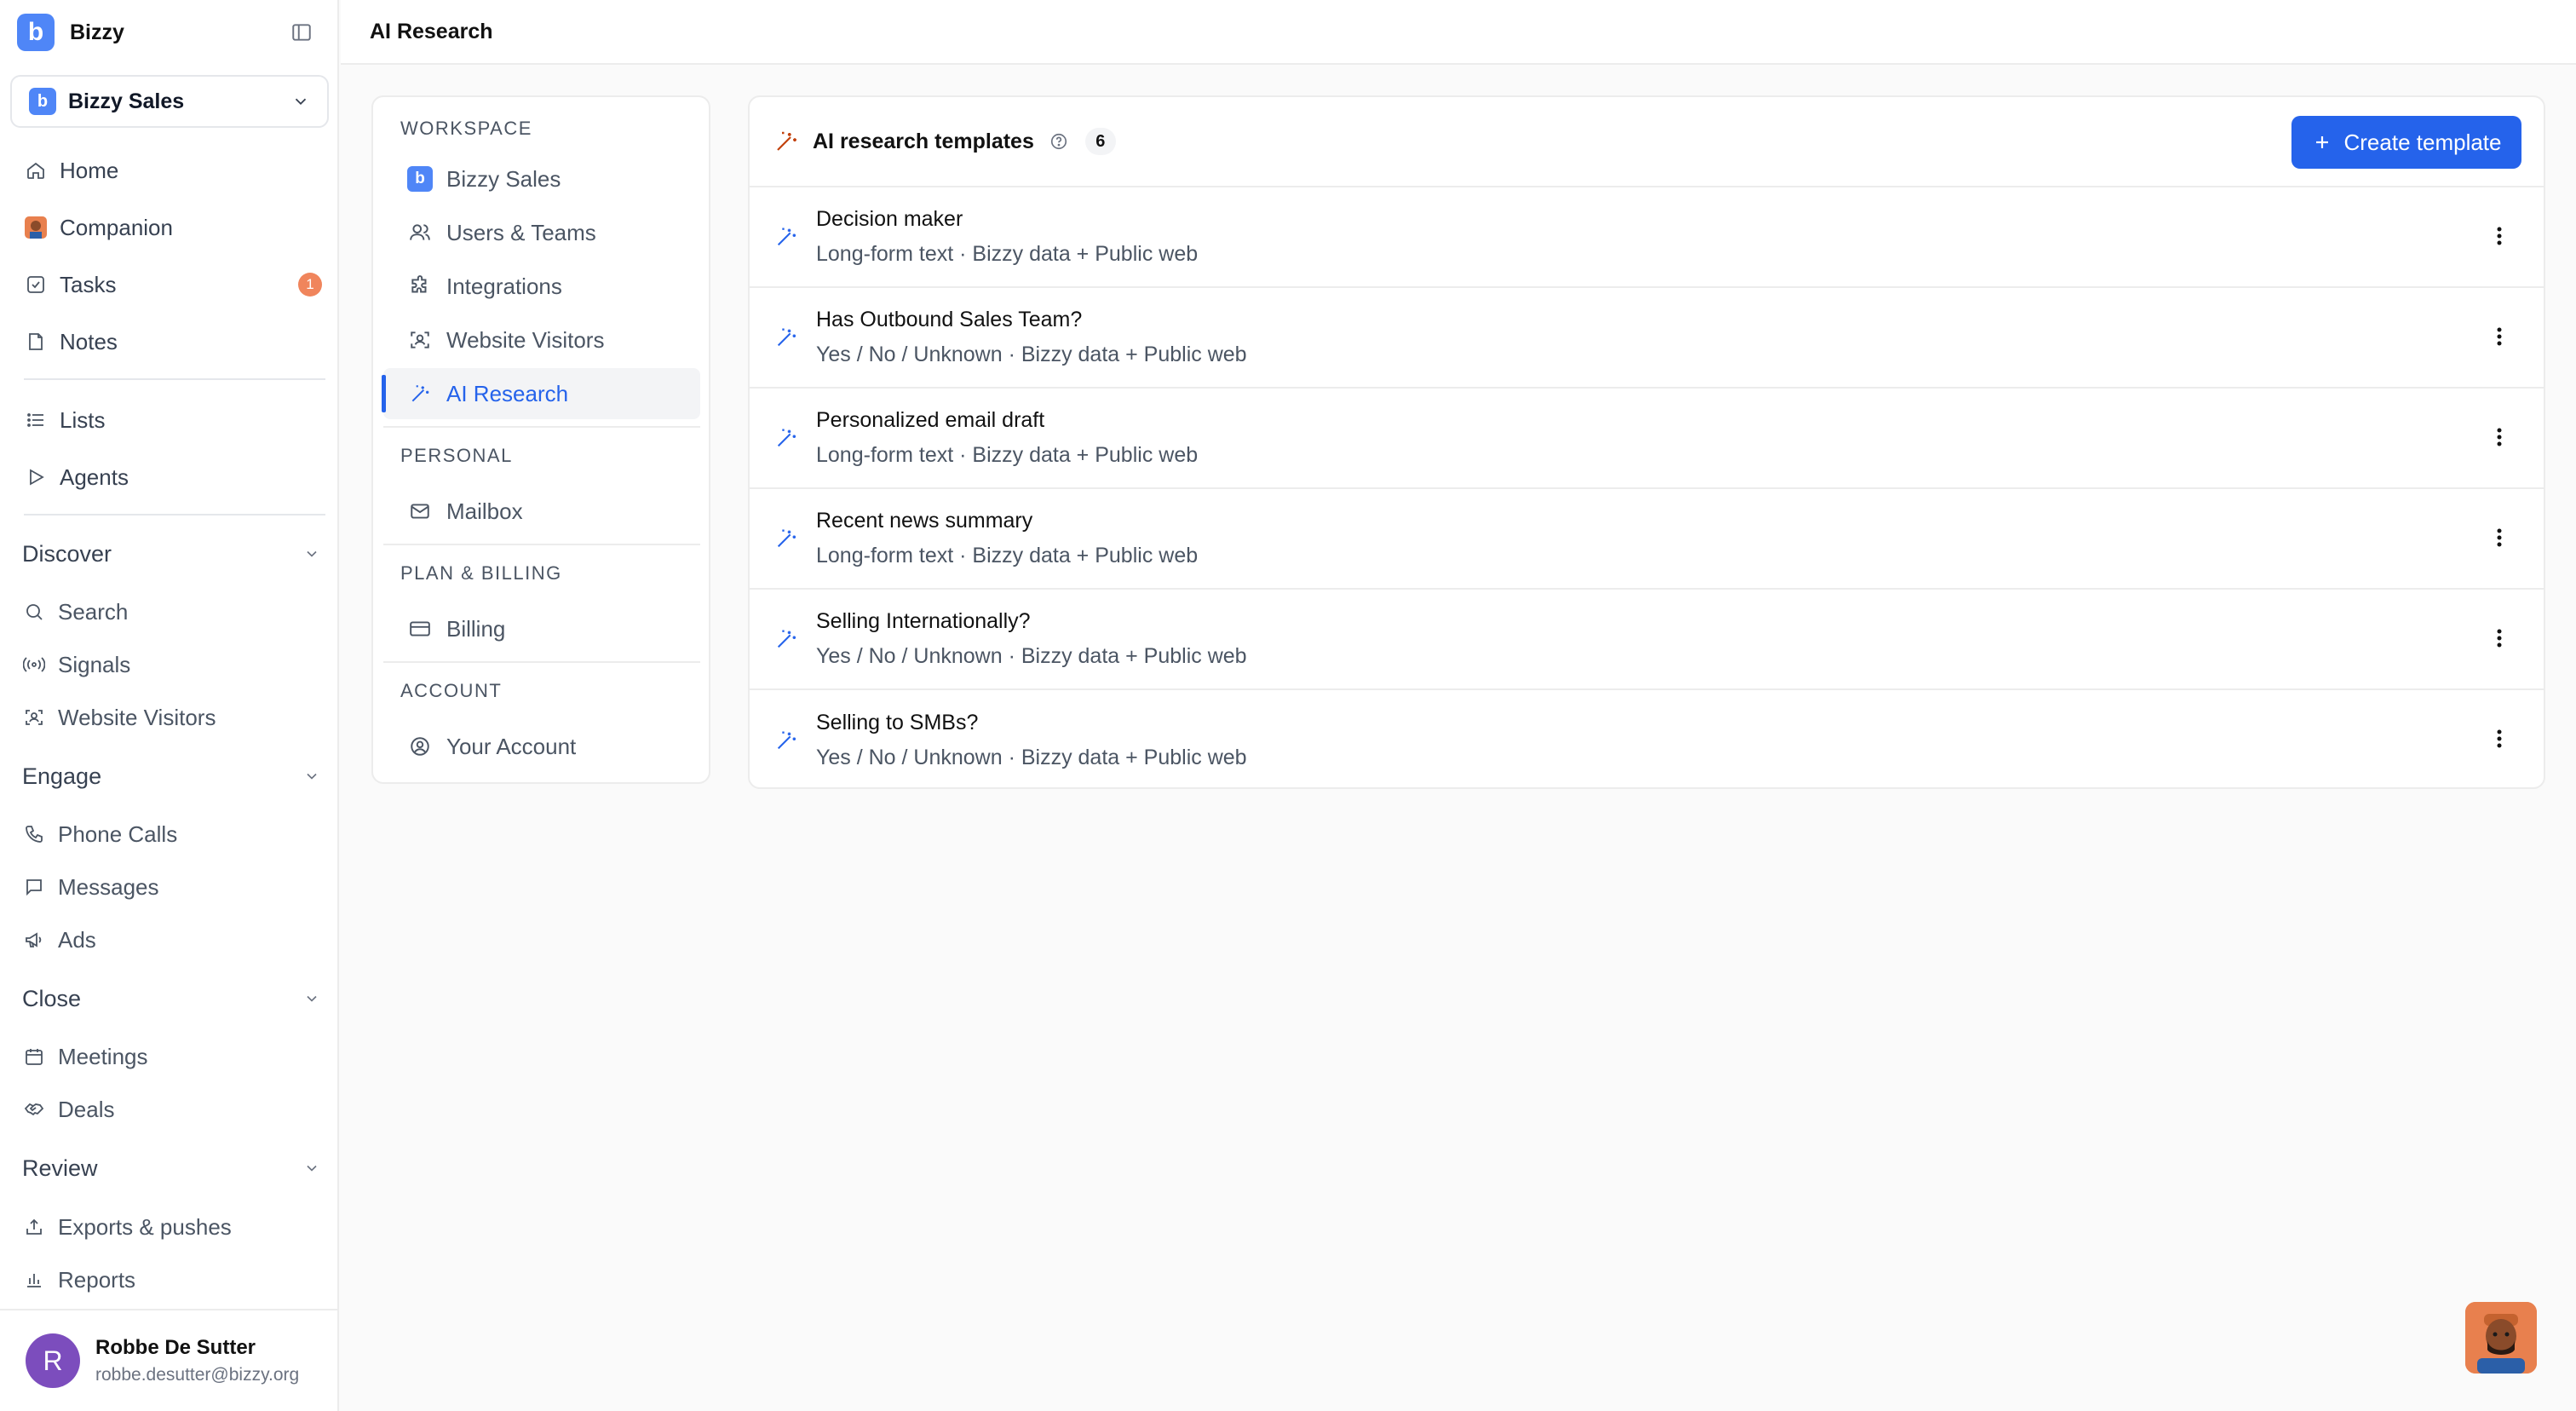 The image size is (2576, 1411). Describe the element at coordinates (420, 629) in the screenshot. I see `credit-card-icon` at that location.